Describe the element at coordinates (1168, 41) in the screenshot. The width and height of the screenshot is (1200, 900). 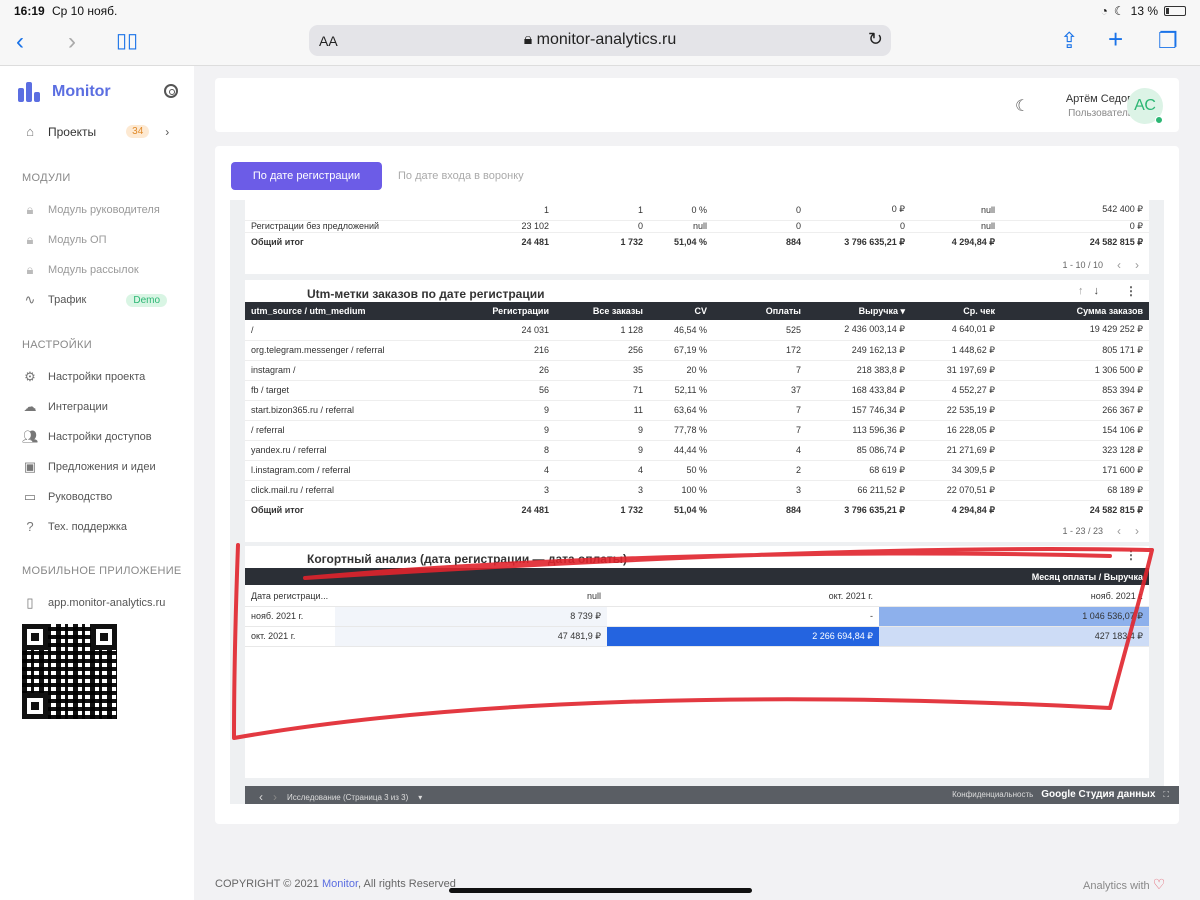
I see `tabs-icon: ❐` at that location.